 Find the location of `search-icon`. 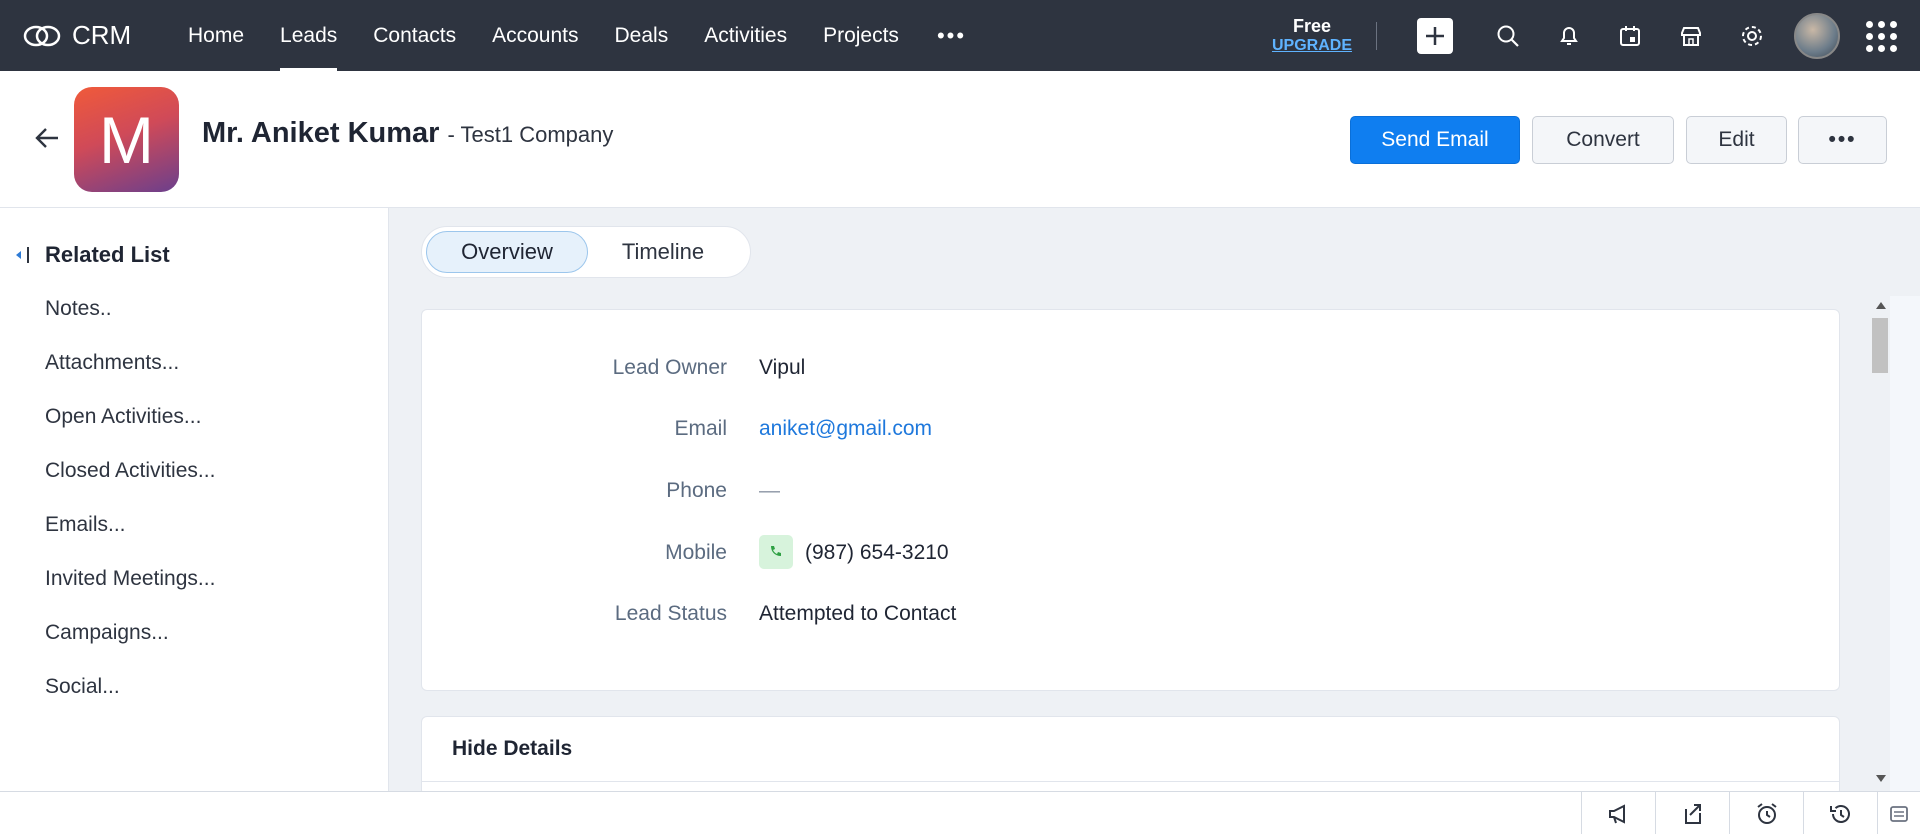

search-icon is located at coordinates (1507, 36).